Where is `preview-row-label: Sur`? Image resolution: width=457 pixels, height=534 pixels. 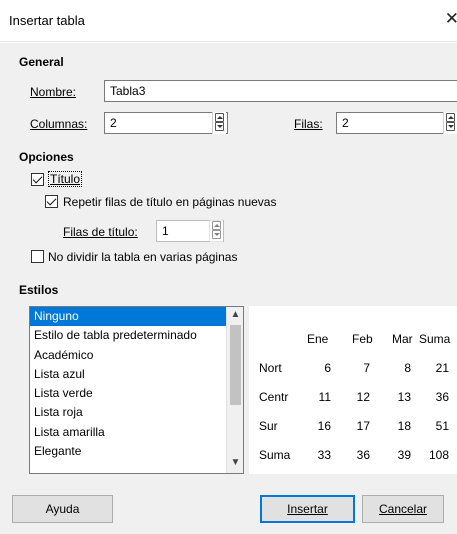 preview-row-label: Sur is located at coordinates (268, 426).